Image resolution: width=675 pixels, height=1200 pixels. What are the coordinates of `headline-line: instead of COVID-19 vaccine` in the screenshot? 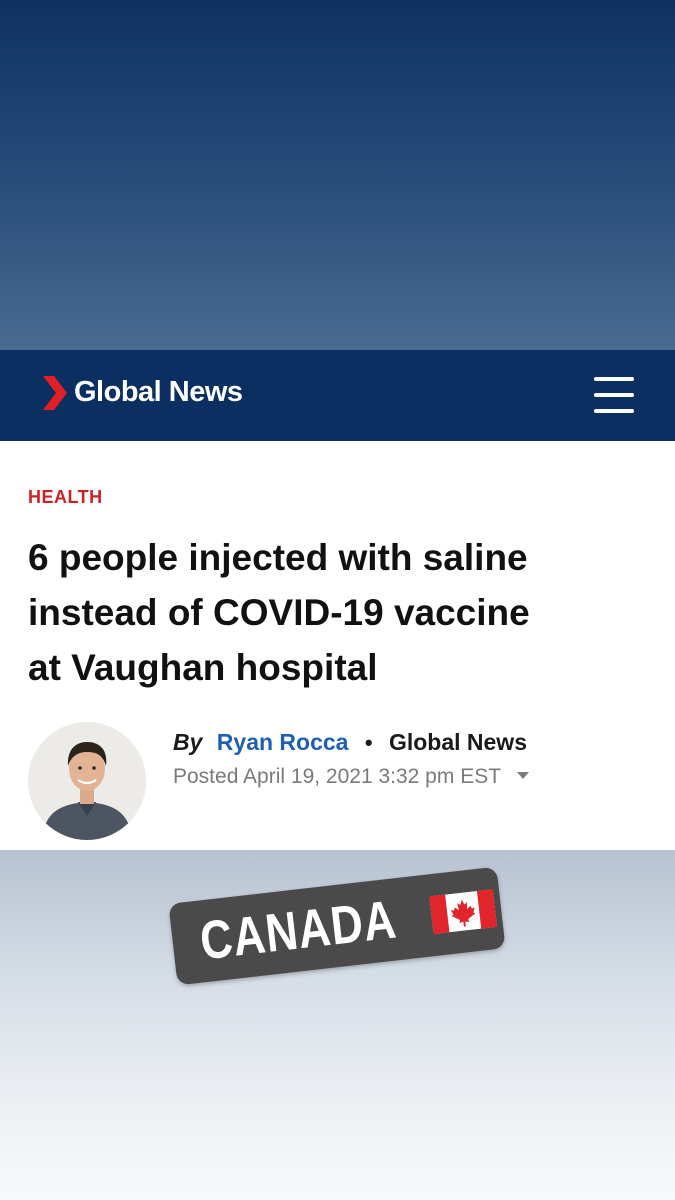 It's located at (279, 612).